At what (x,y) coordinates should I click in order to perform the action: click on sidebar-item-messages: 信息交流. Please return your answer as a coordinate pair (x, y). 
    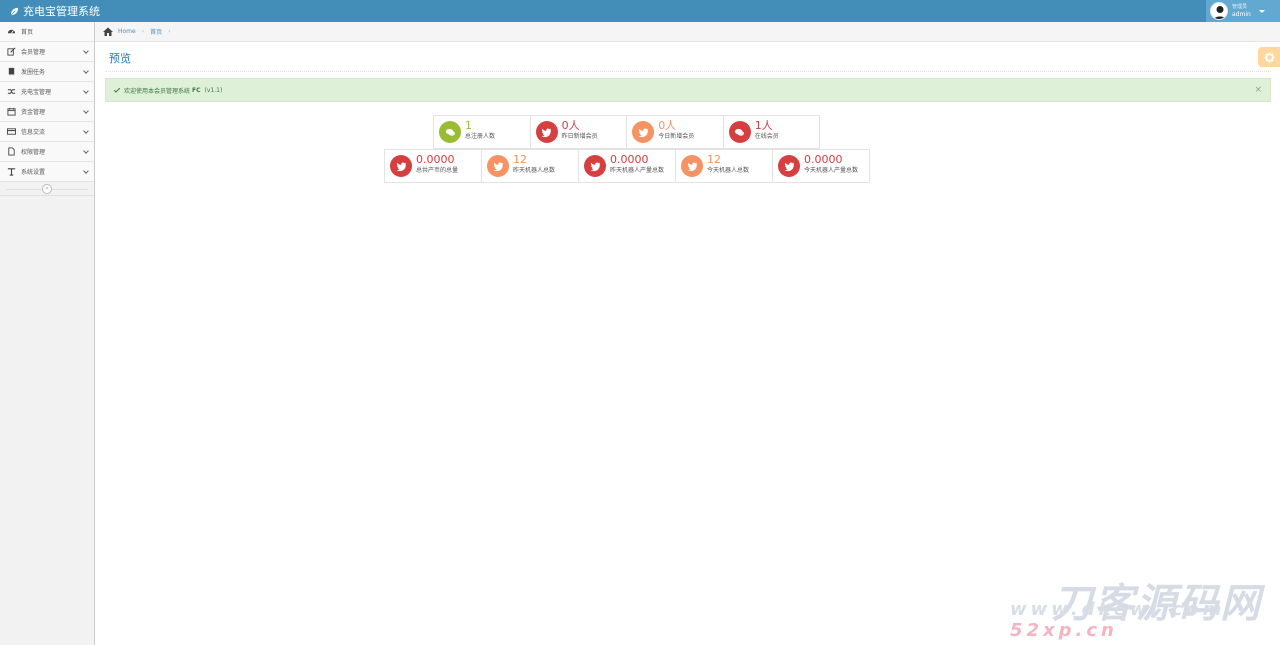
    Looking at the image, I should click on (47, 132).